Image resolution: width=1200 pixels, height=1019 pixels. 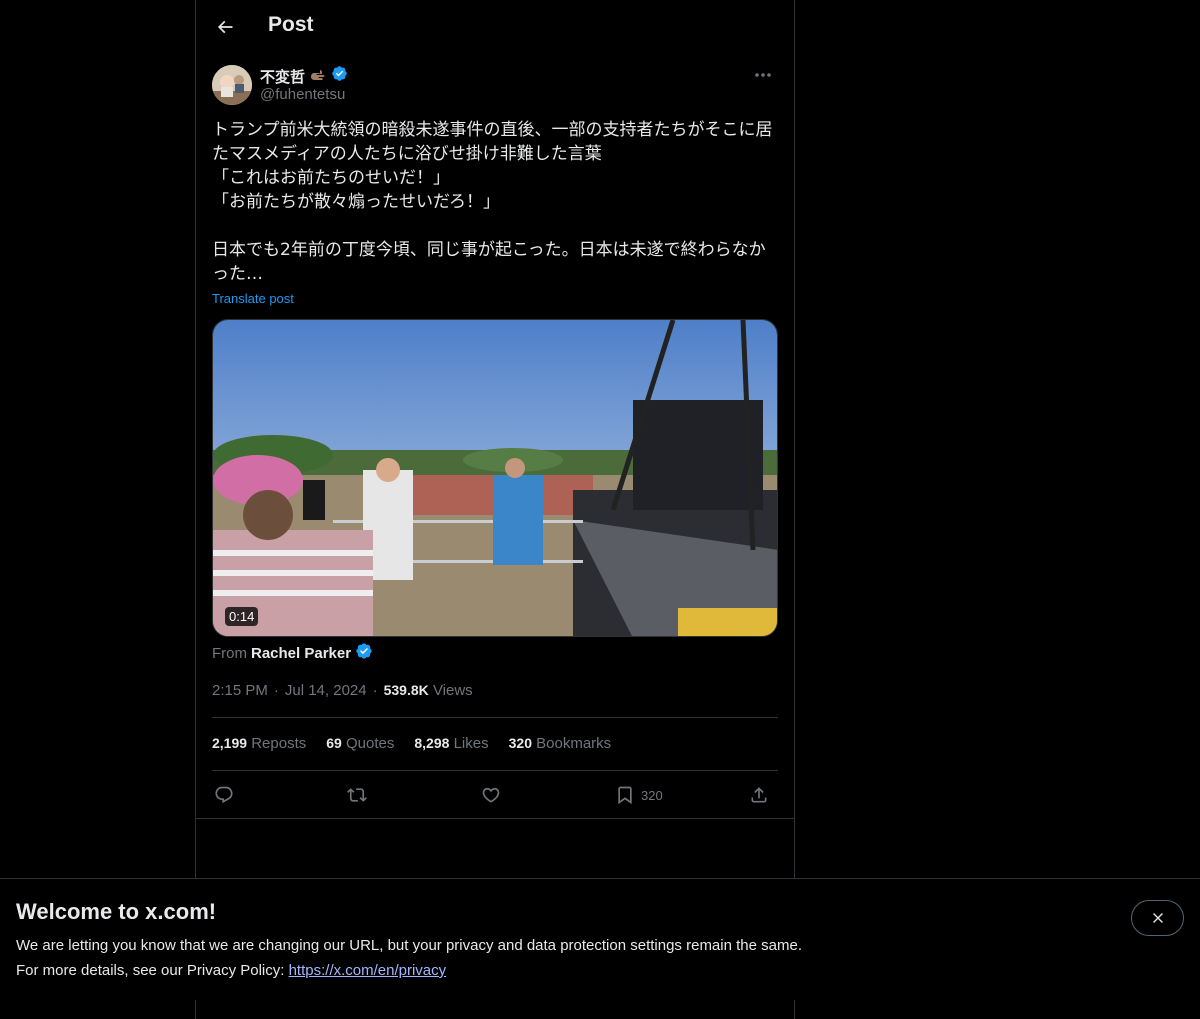 What do you see at coordinates (625, 795) in the screenshot?
I see `bookmark-icon` at bounding box center [625, 795].